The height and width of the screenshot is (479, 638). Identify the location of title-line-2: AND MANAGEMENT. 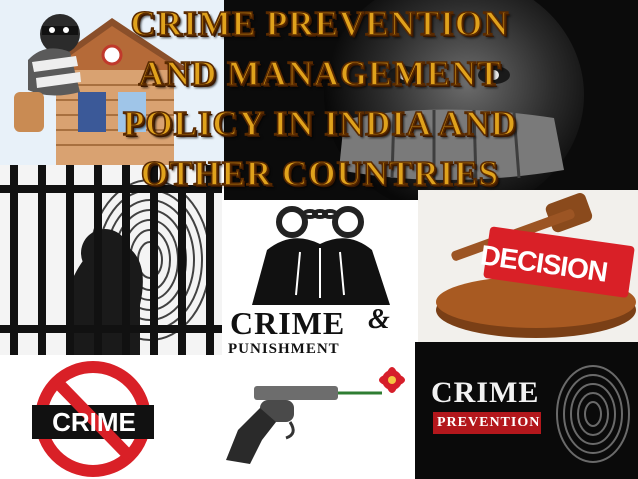
(320, 73).